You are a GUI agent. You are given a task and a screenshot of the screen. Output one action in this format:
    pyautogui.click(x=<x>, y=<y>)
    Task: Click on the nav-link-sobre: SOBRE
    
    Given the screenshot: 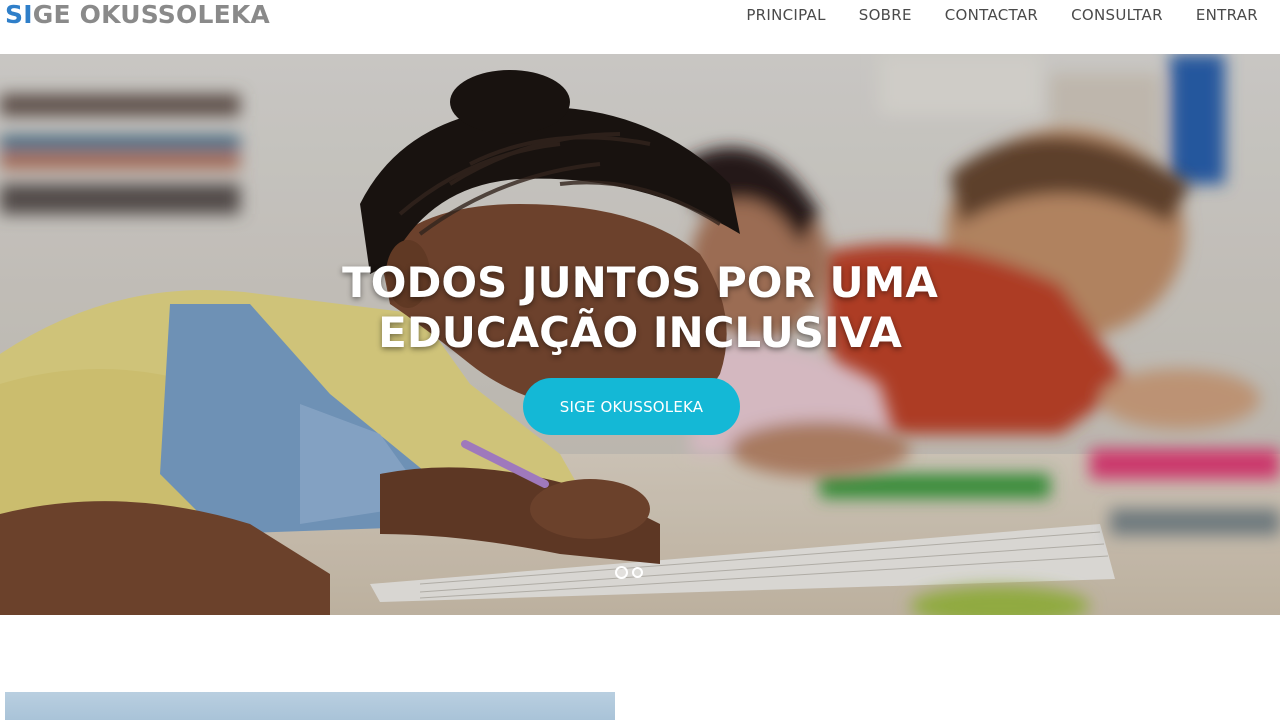 What is the action you would take?
    pyautogui.click(x=885, y=15)
    